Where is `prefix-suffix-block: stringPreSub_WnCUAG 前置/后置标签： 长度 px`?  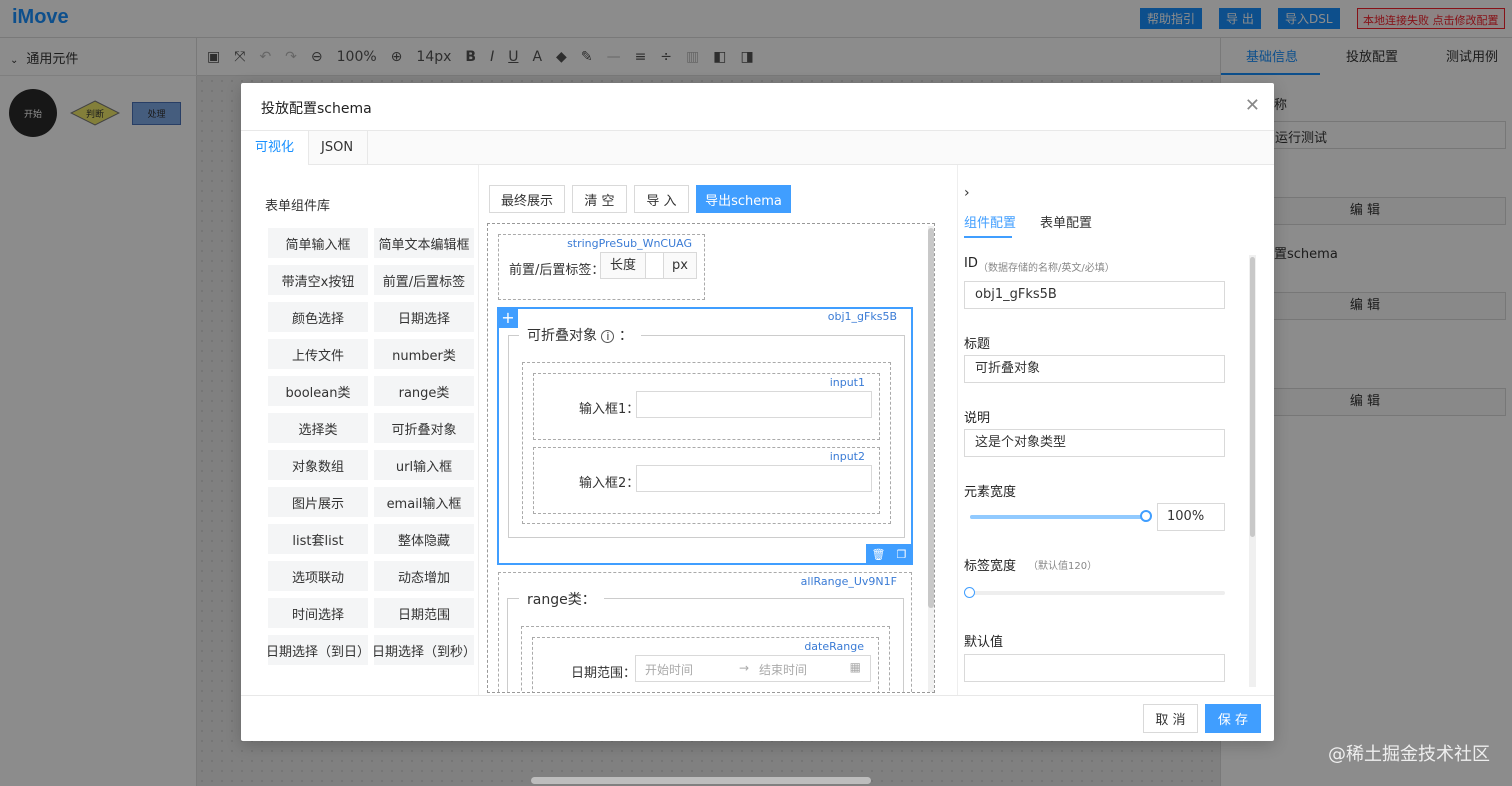 prefix-suffix-block: stringPreSub_WnCUAG 前置/后置标签： 长度 px is located at coordinates (601, 267).